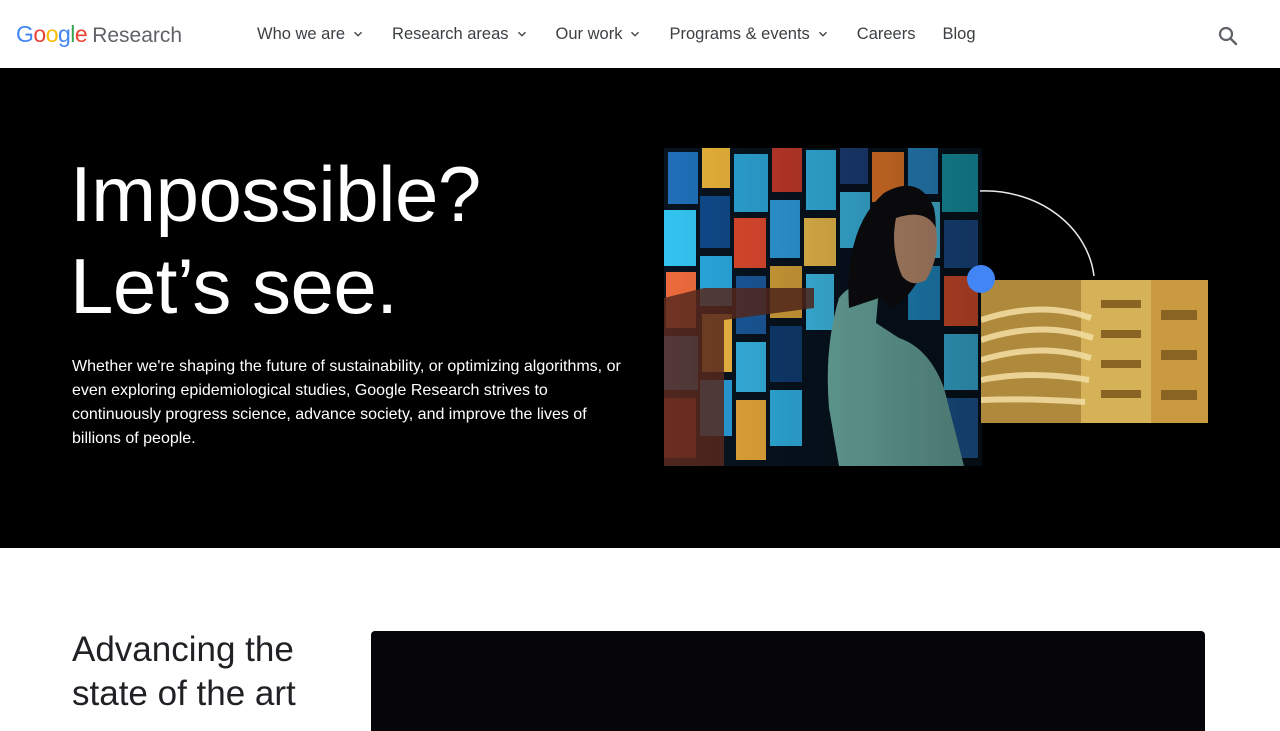 The height and width of the screenshot is (731, 1280). I want to click on nav-our-work: Our work, so click(599, 34).